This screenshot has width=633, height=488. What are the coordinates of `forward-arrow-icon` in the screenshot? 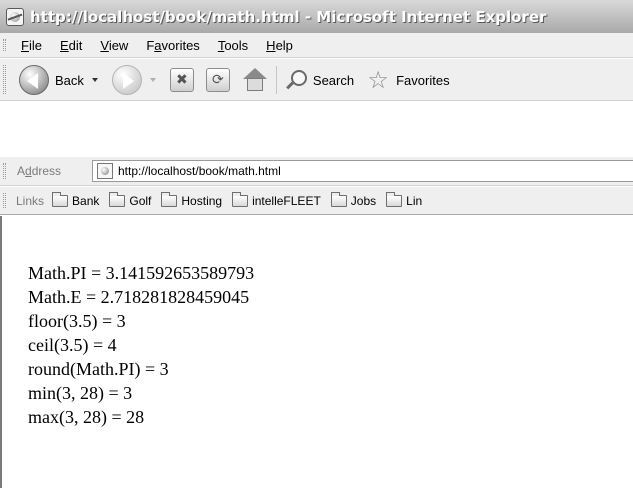 It's located at (128, 81).